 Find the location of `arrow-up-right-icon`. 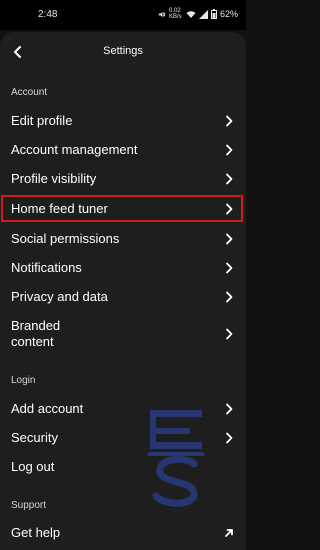

arrow-up-right-icon is located at coordinates (229, 532).